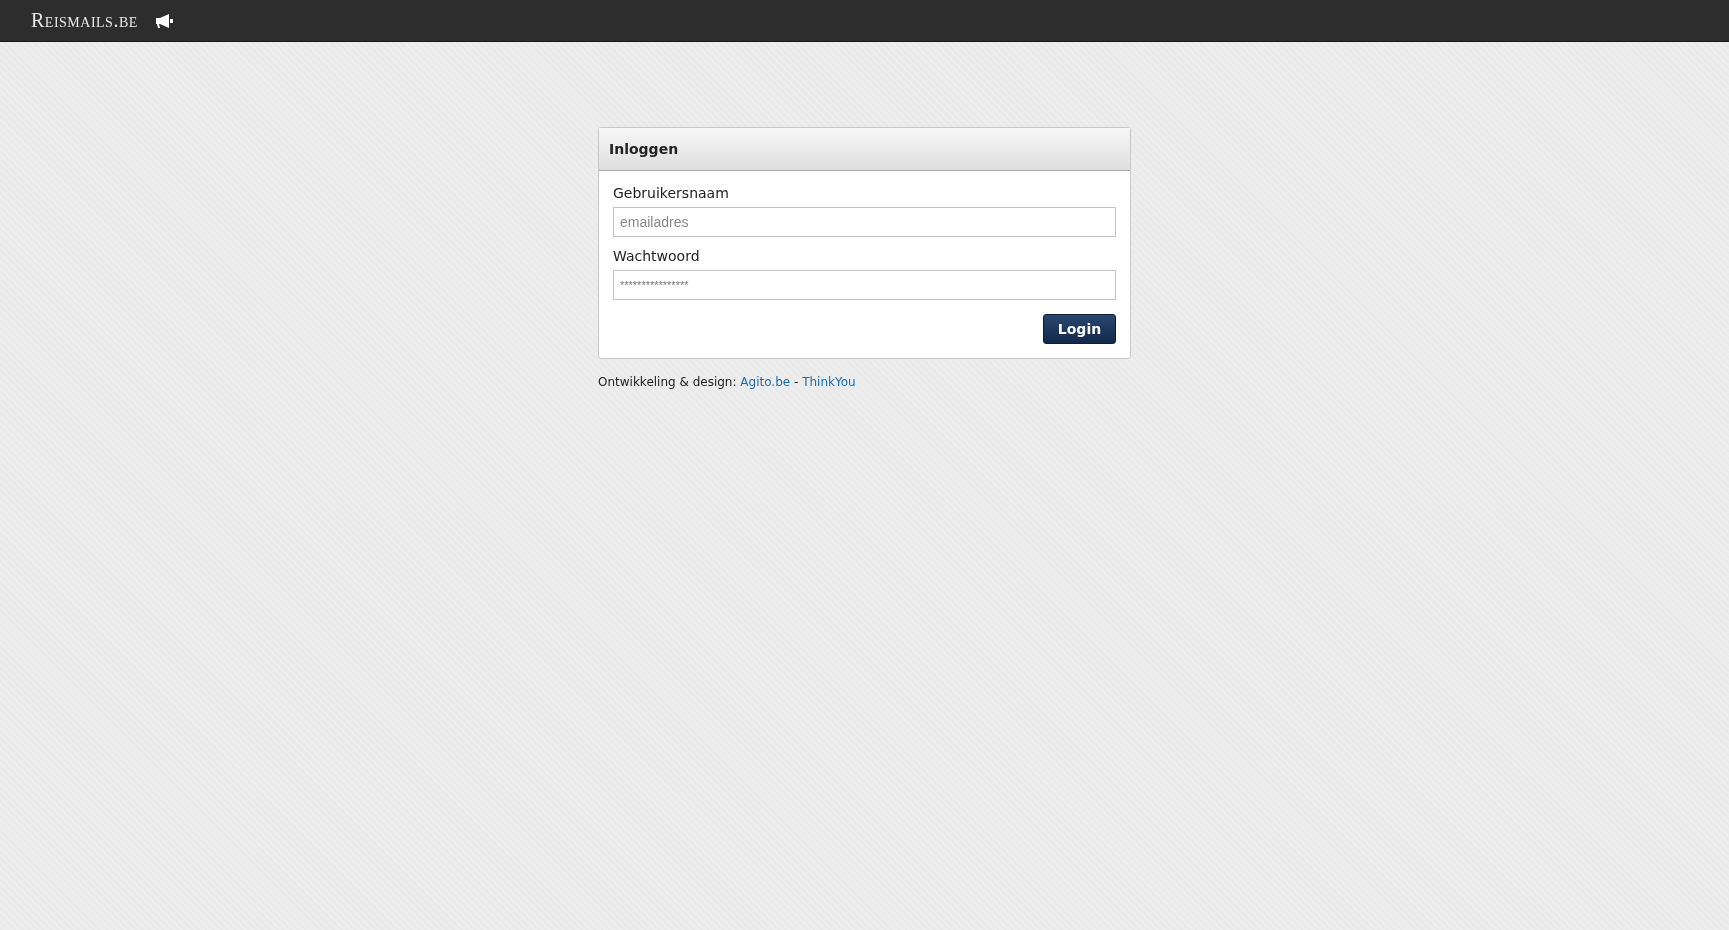 Image resolution: width=1729 pixels, height=930 pixels. What do you see at coordinates (829, 382) in the screenshot?
I see `credit-link: ThinkYou` at bounding box center [829, 382].